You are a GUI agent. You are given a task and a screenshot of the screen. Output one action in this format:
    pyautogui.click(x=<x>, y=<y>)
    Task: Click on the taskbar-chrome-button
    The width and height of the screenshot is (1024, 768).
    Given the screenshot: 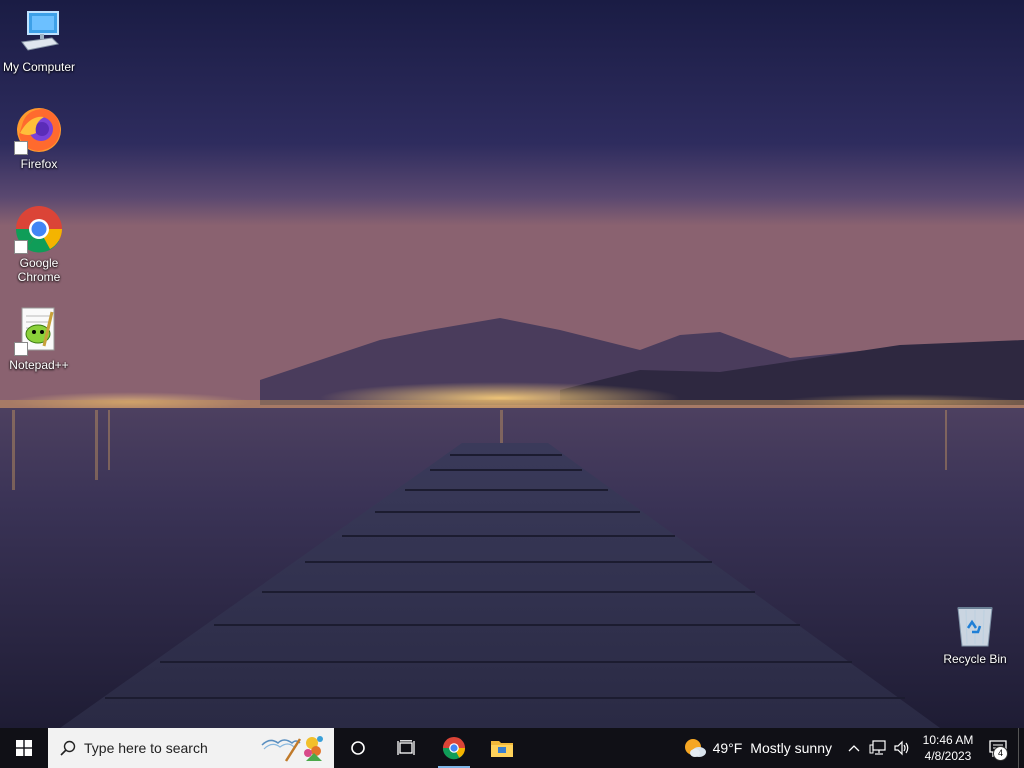 What is the action you would take?
    pyautogui.click(x=454, y=748)
    